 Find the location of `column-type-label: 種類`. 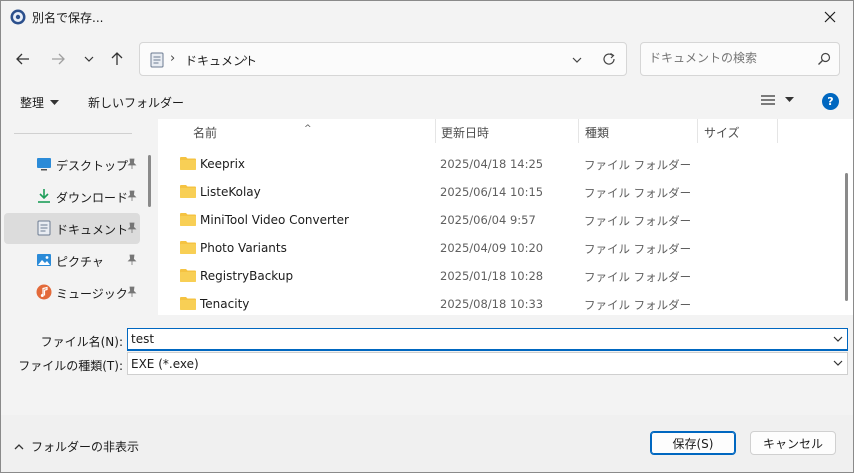

column-type-label: 種類 is located at coordinates (597, 133).